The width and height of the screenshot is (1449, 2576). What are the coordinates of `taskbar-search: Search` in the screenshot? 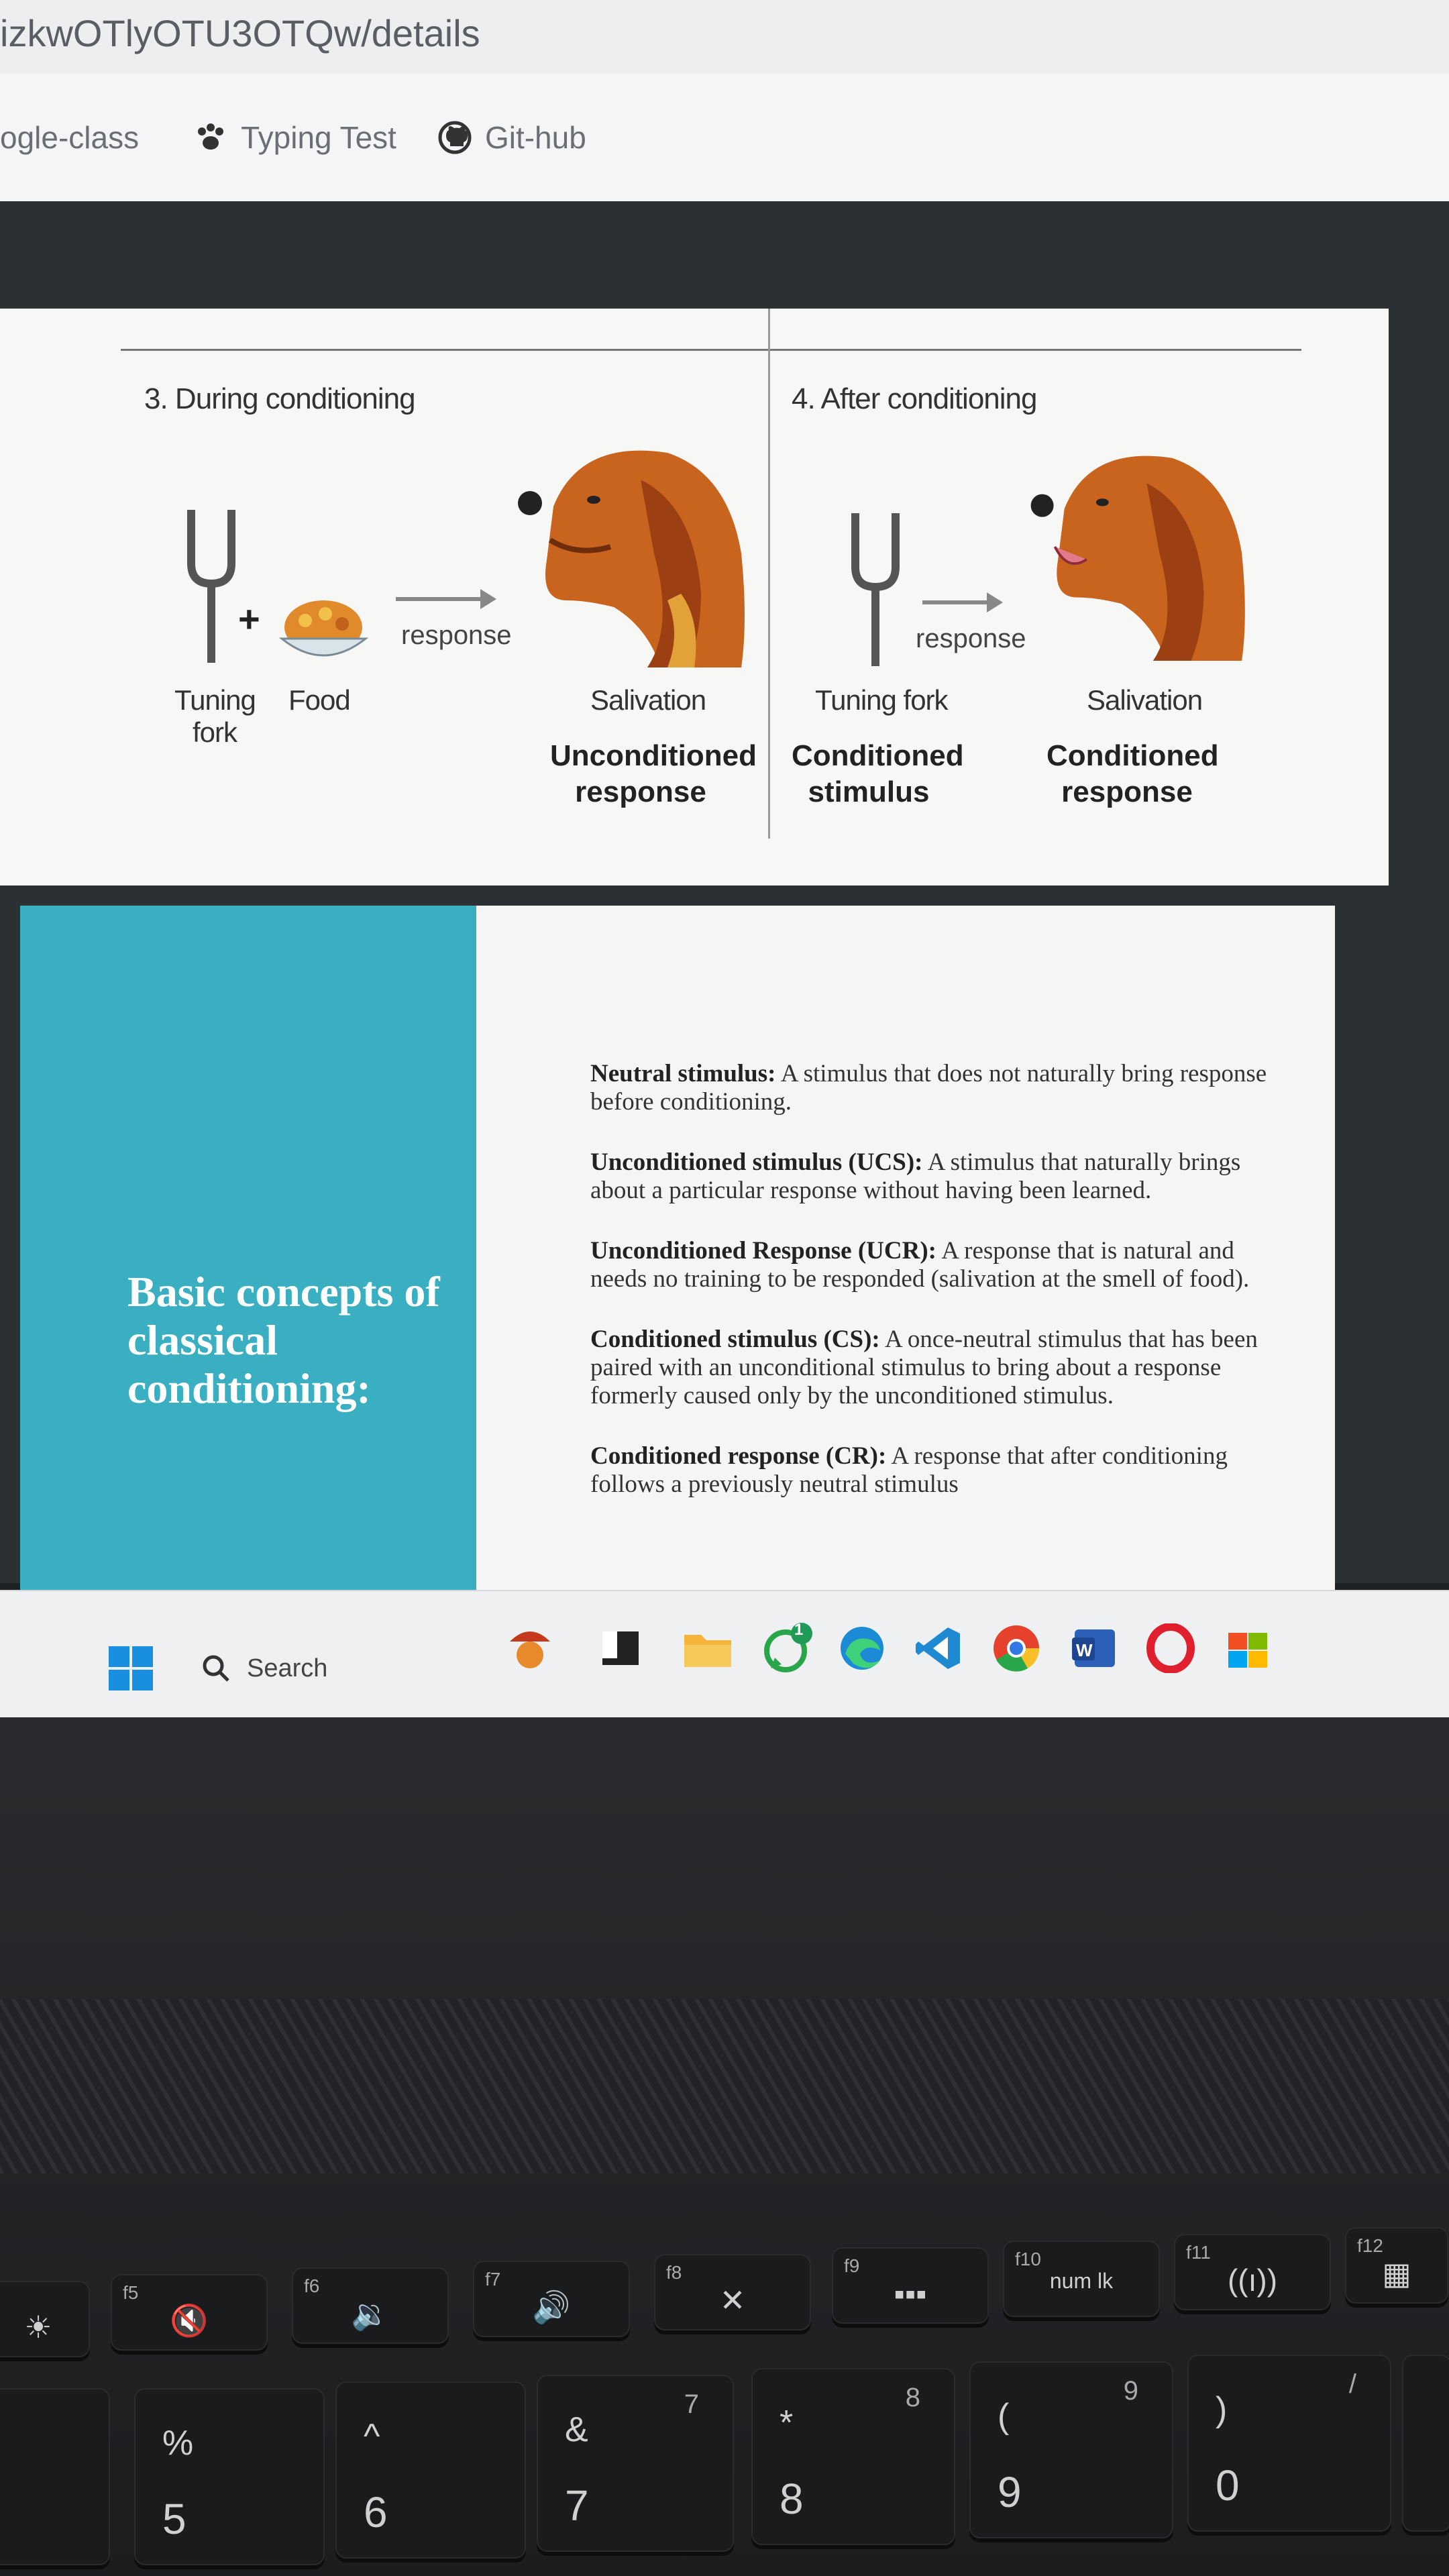 It's located at (352, 1668).